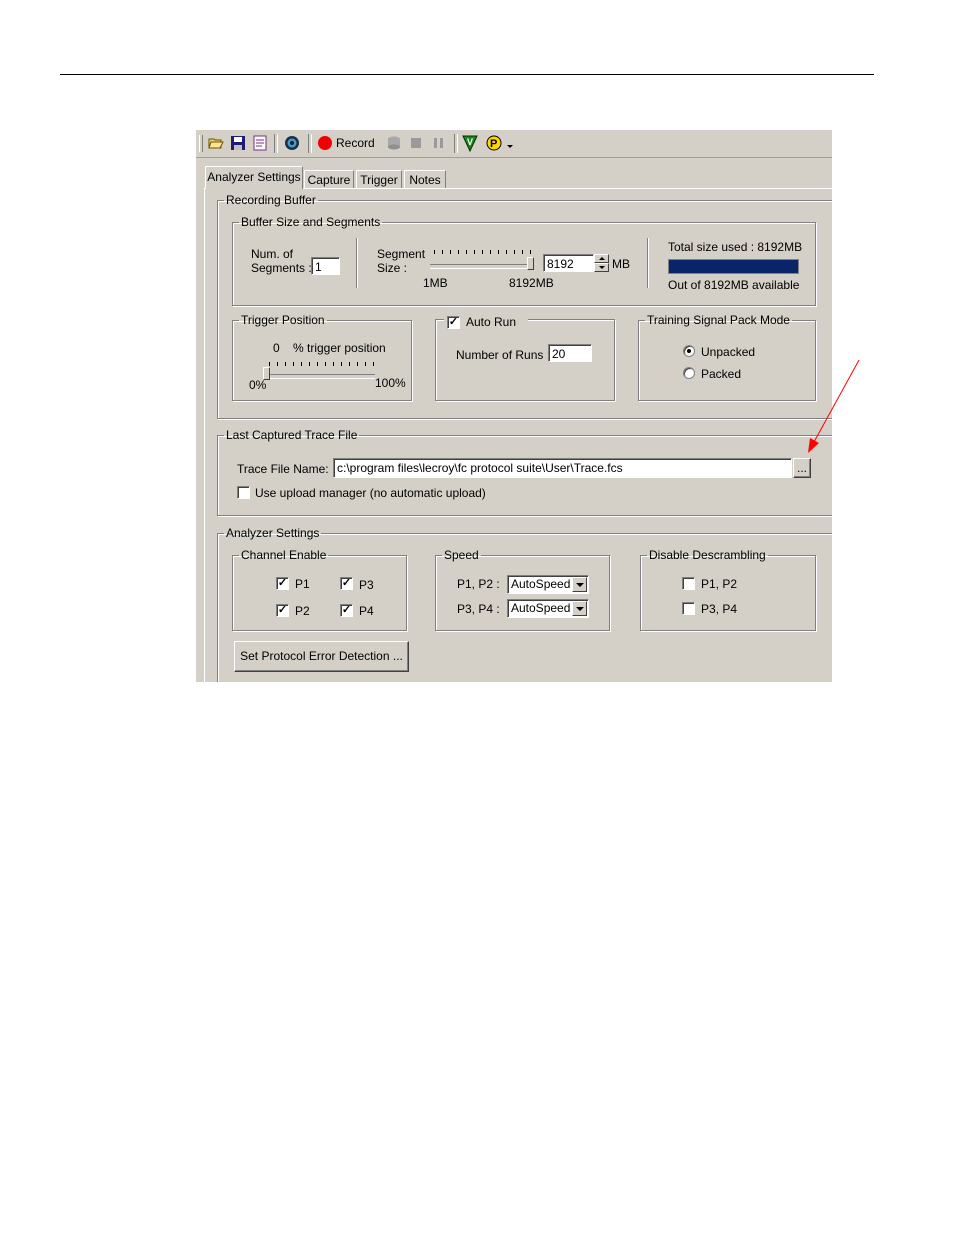 The height and width of the screenshot is (1235, 954). What do you see at coordinates (394, 143) in the screenshot?
I see `database-icon` at bounding box center [394, 143].